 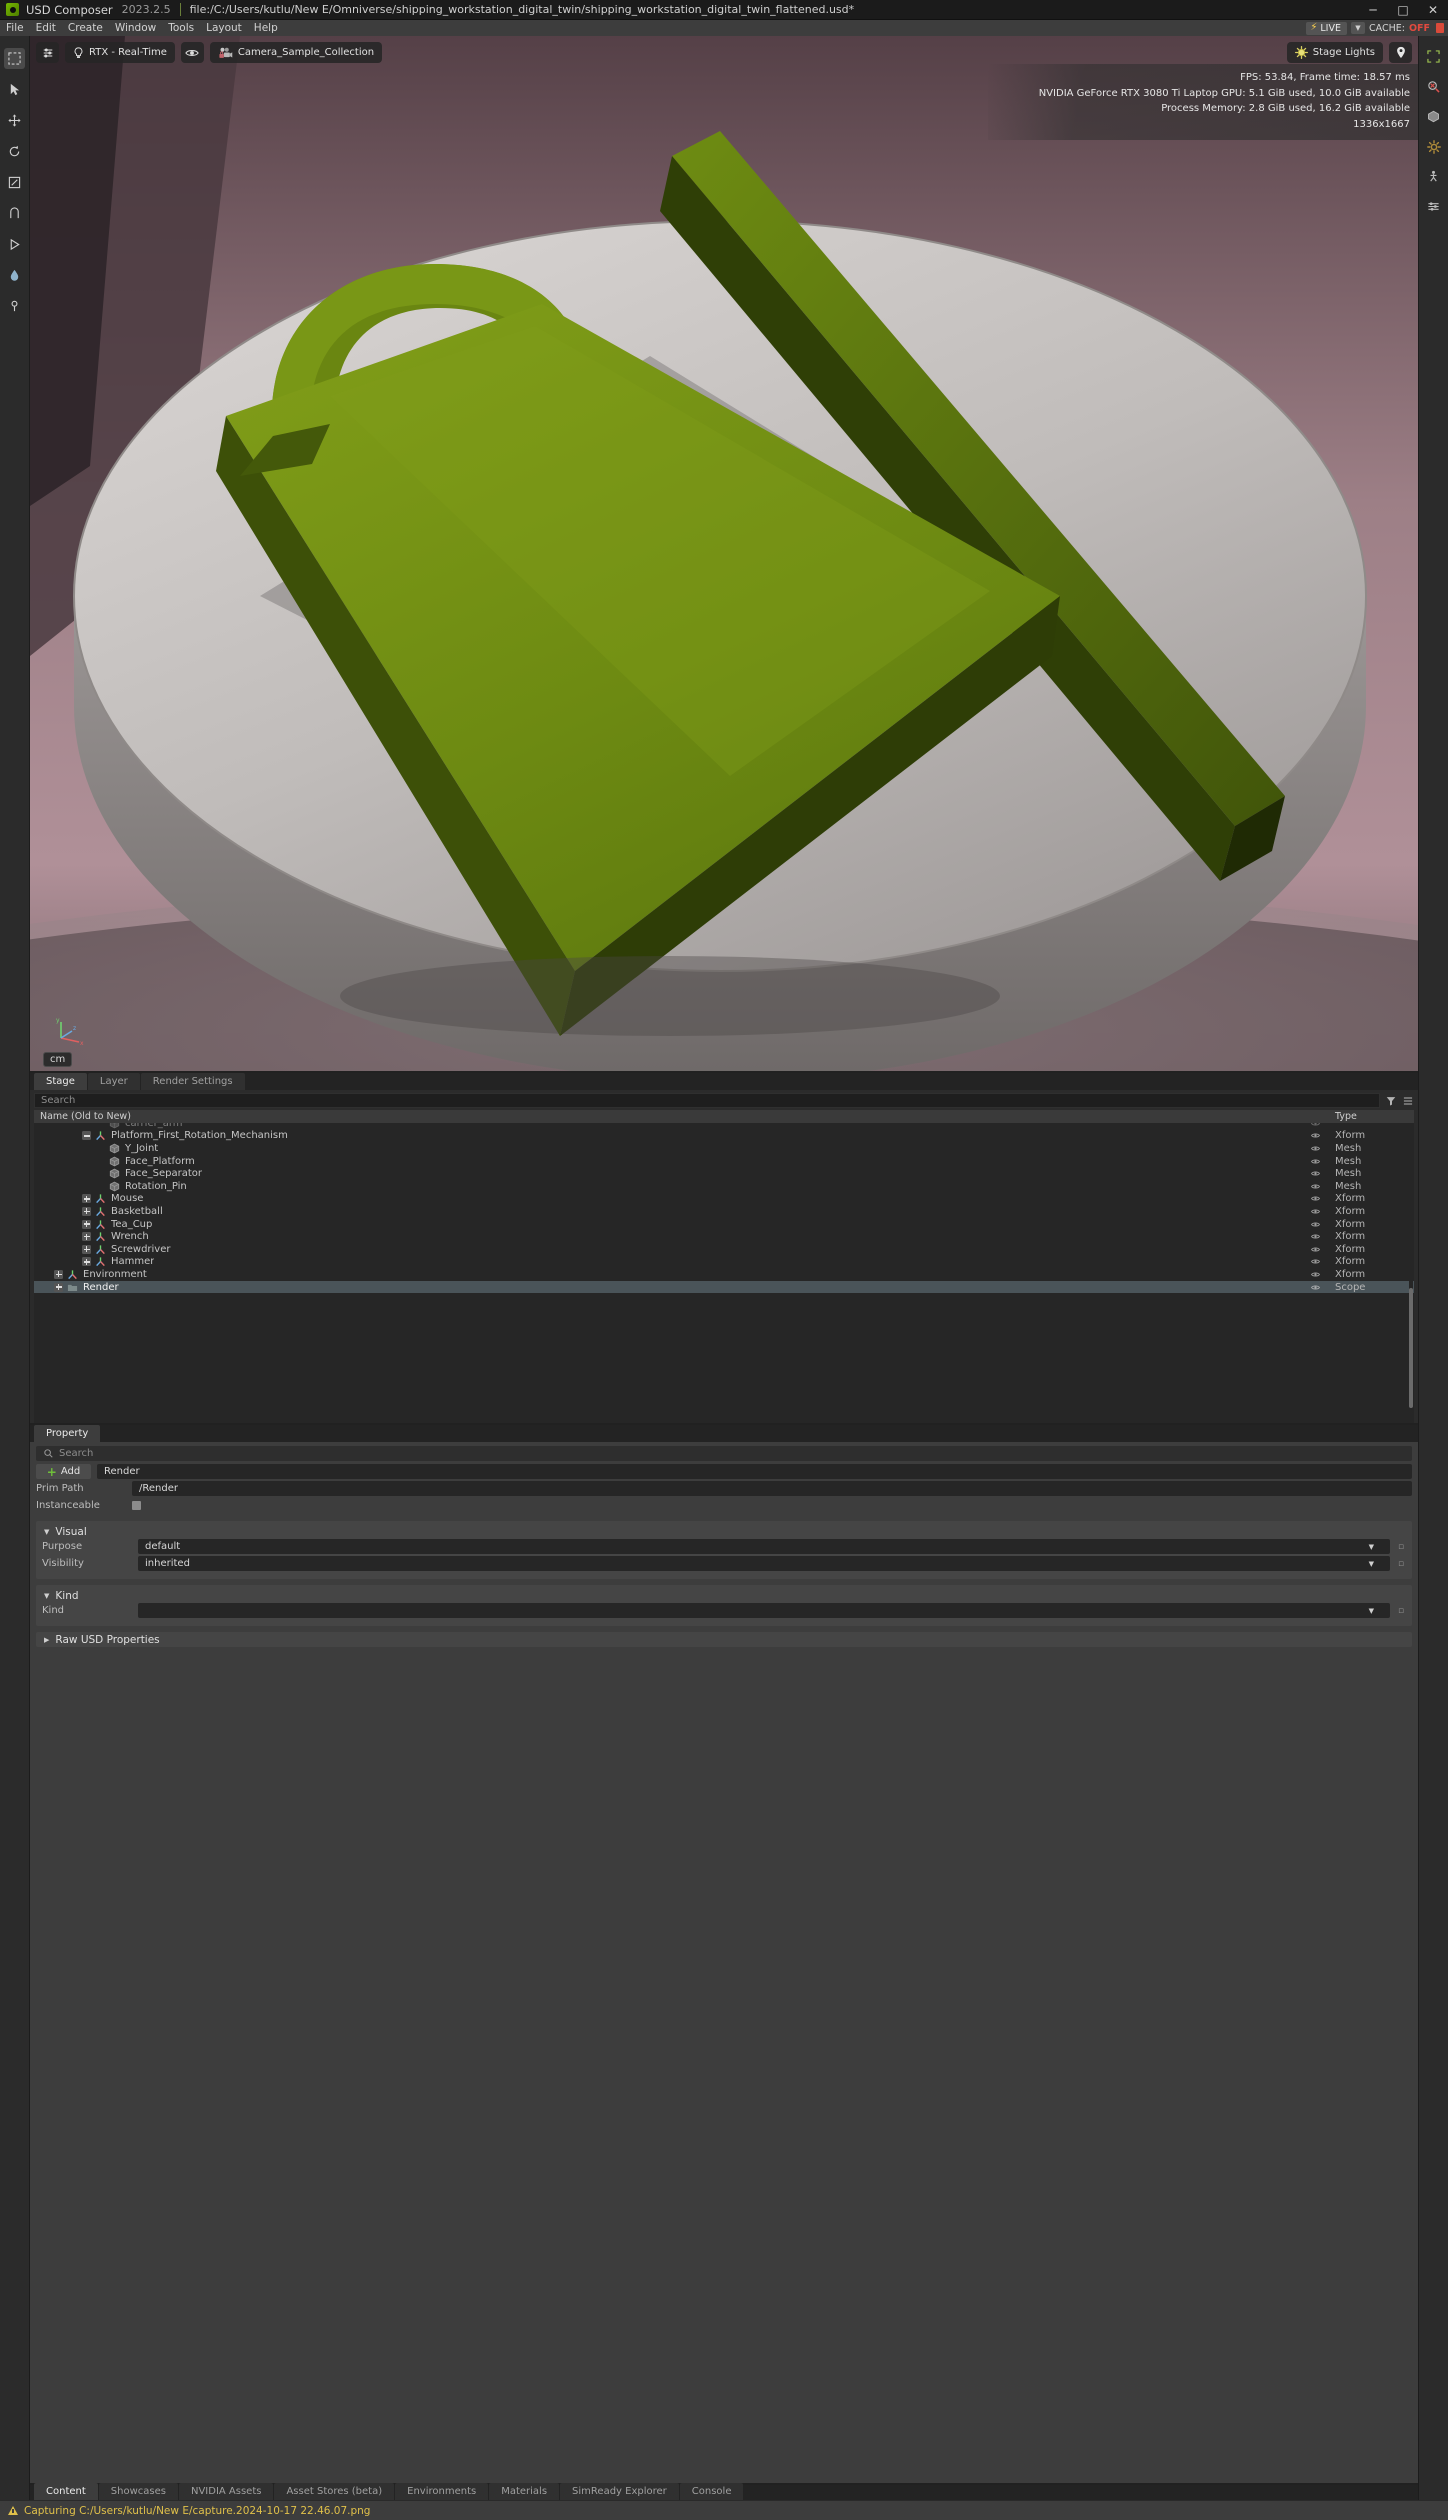 What do you see at coordinates (1373, 10) in the screenshot?
I see `minimize-button: ─` at bounding box center [1373, 10].